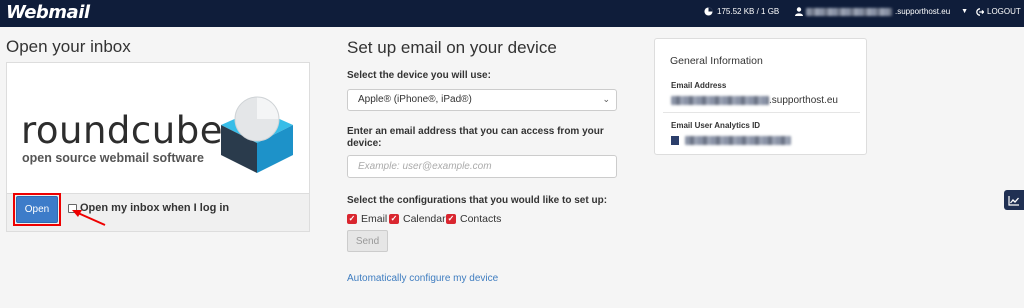  I want to click on email-address-domain: .supporthost.eu, so click(803, 100).